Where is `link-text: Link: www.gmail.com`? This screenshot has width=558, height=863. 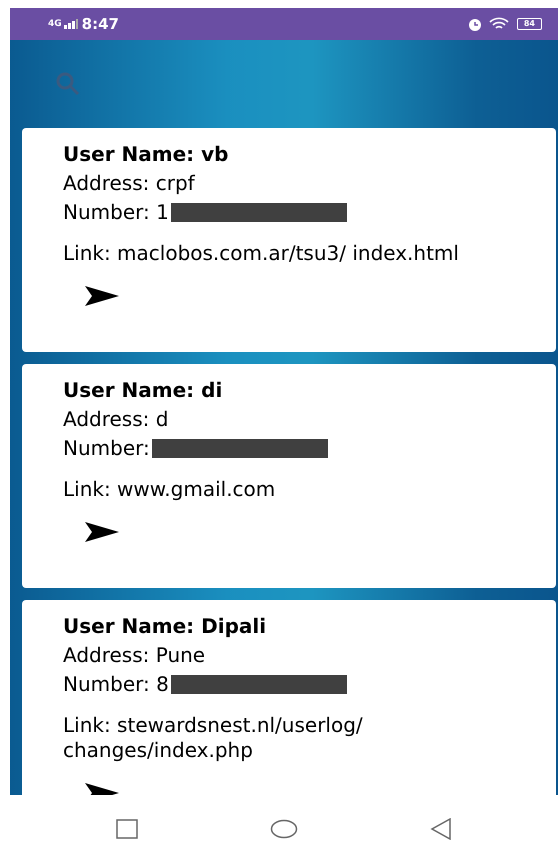 link-text: Link: www.gmail.com is located at coordinates (169, 489).